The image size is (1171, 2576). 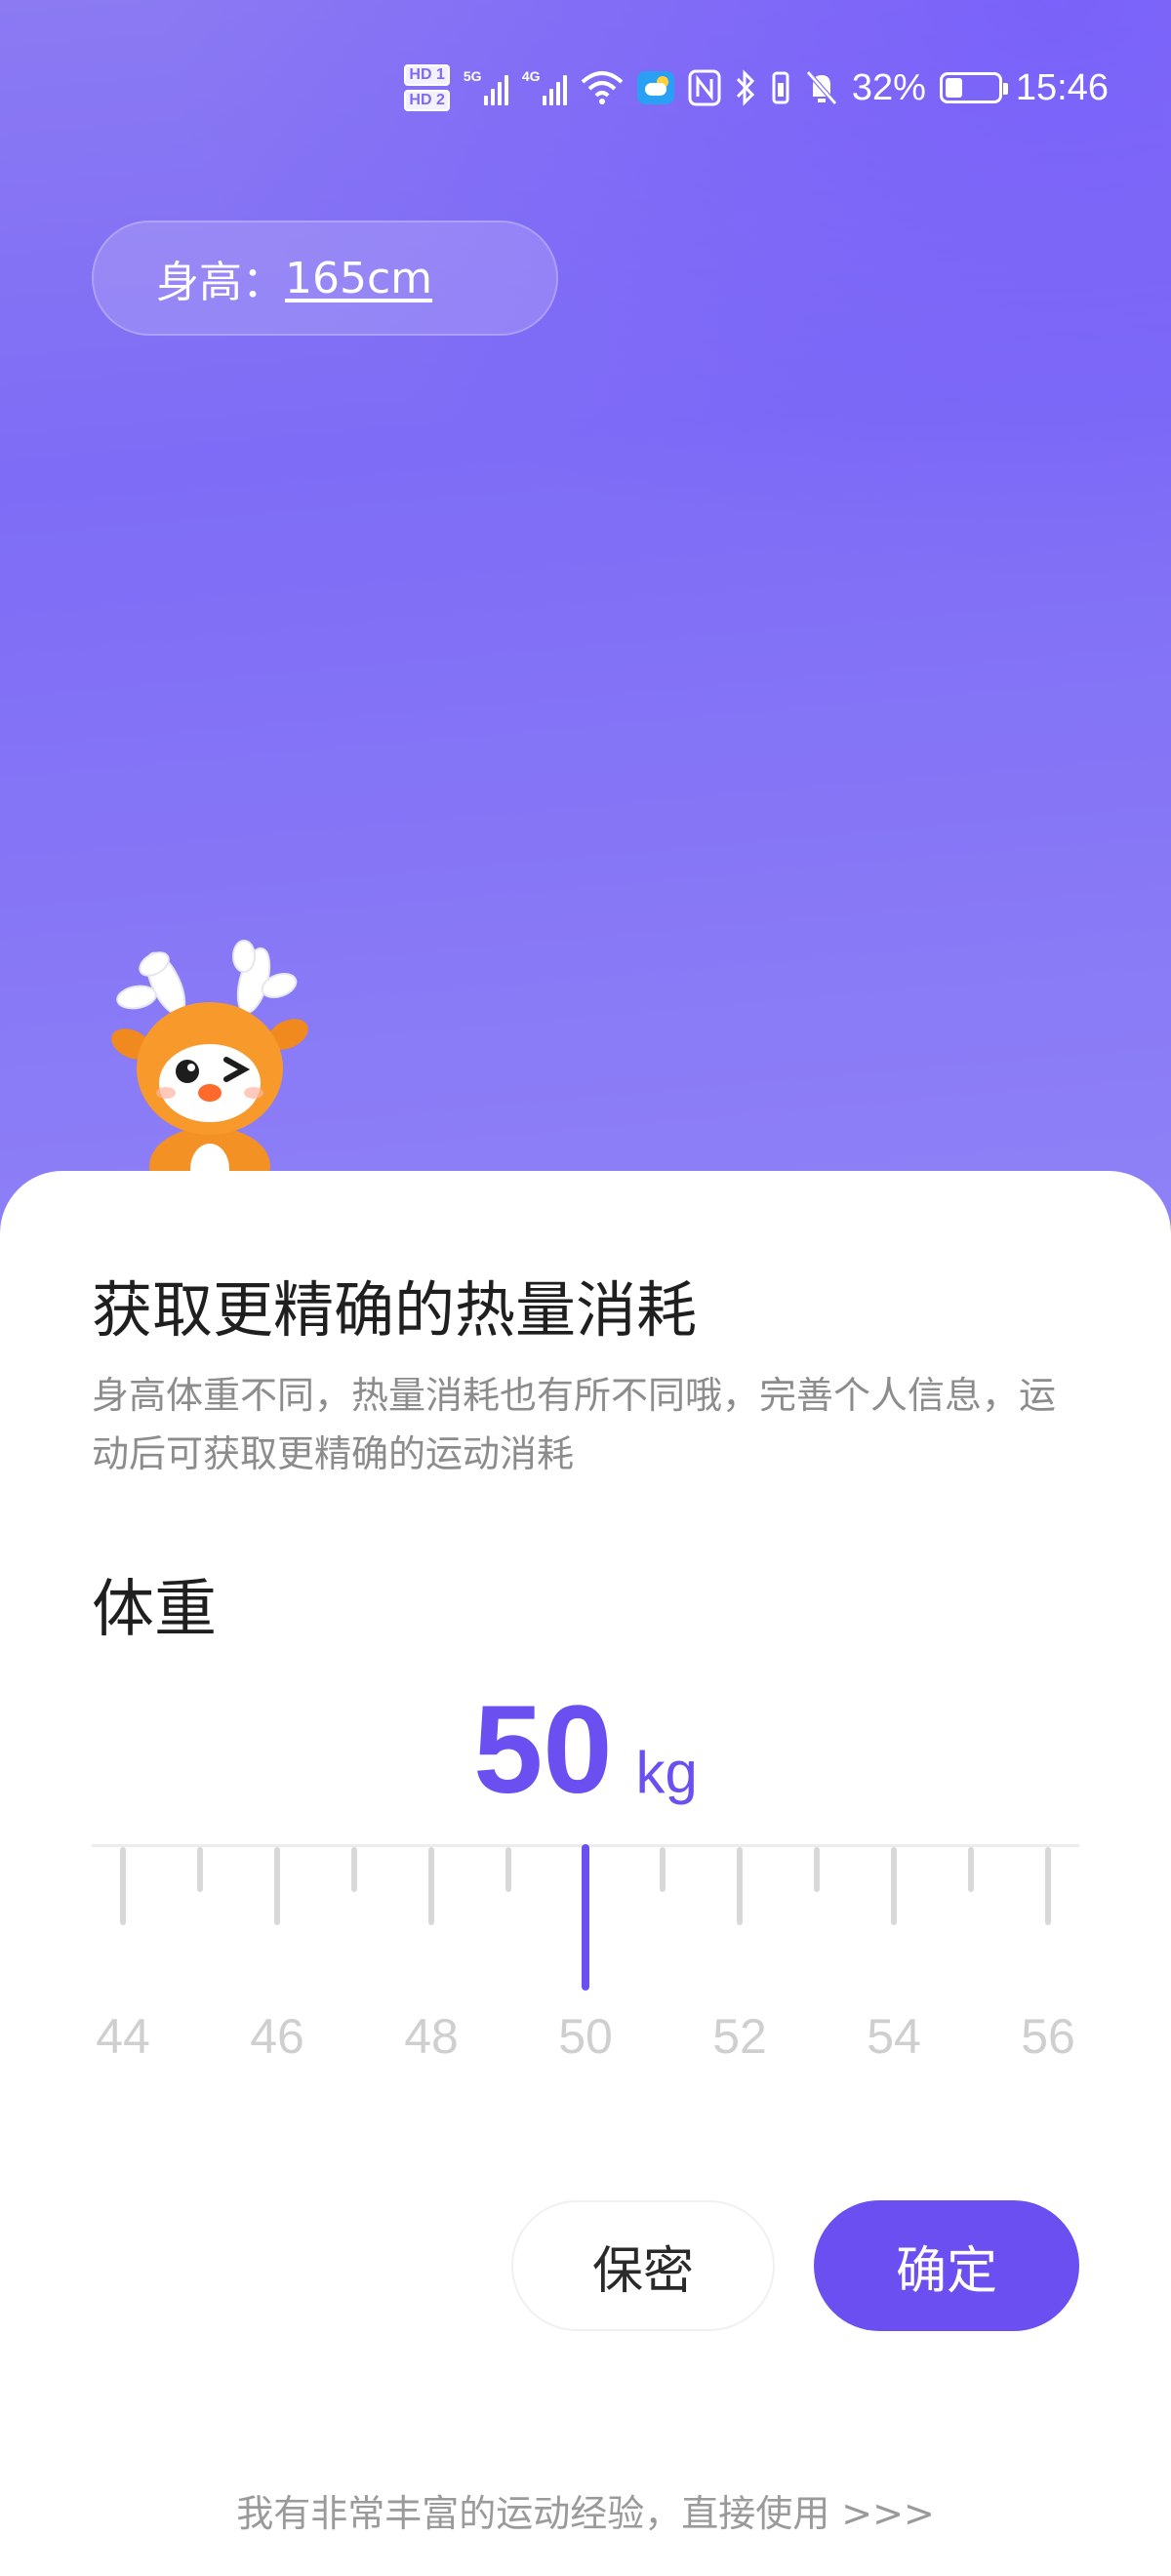 What do you see at coordinates (123, 2036) in the screenshot?
I see `ruler-tick-label: 44` at bounding box center [123, 2036].